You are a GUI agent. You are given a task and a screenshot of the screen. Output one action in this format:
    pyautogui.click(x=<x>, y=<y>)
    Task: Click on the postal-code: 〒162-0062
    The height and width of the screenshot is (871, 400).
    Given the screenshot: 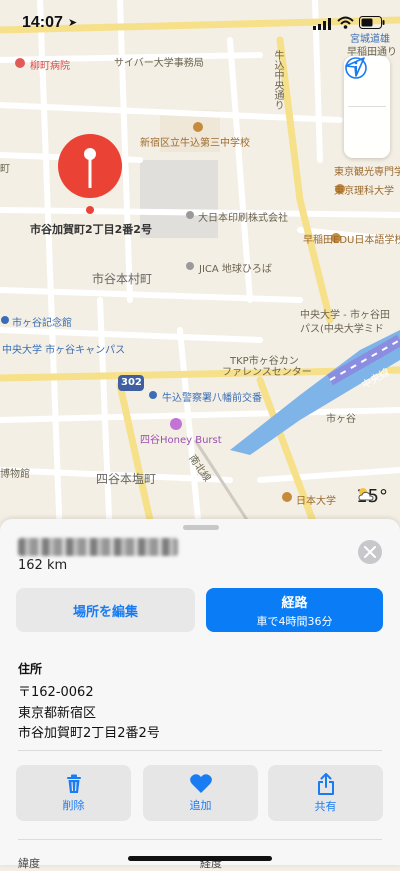 What is the action you would take?
    pyautogui.click(x=56, y=692)
    